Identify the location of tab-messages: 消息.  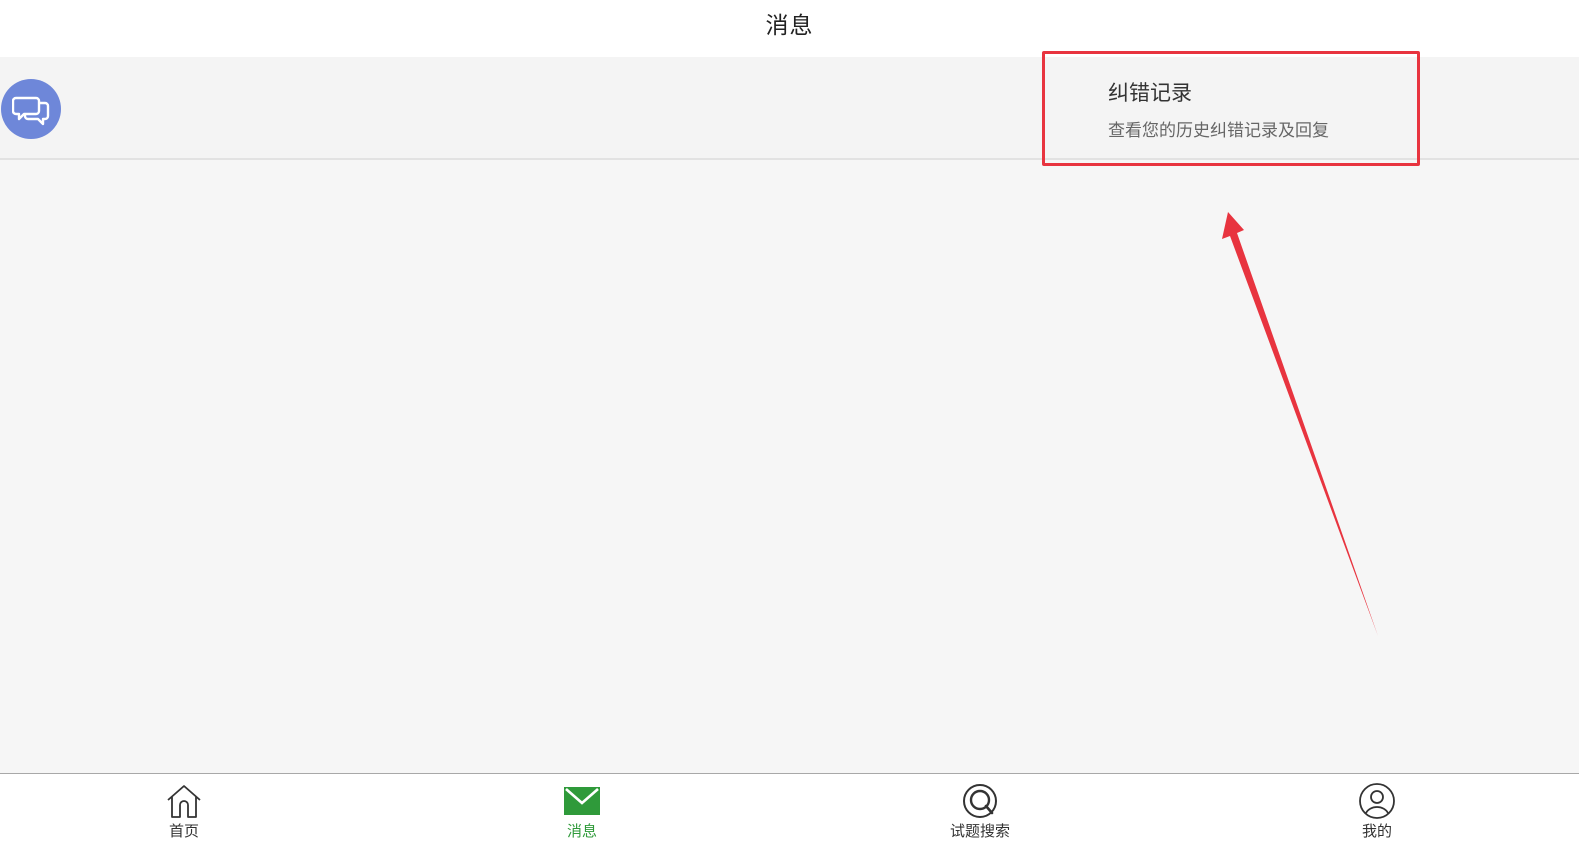
(582, 811).